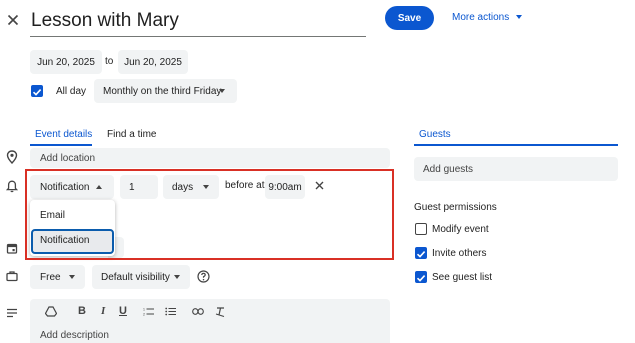 The width and height of the screenshot is (635, 343). What do you see at coordinates (109, 61) in the screenshot?
I see `to-label: to` at bounding box center [109, 61].